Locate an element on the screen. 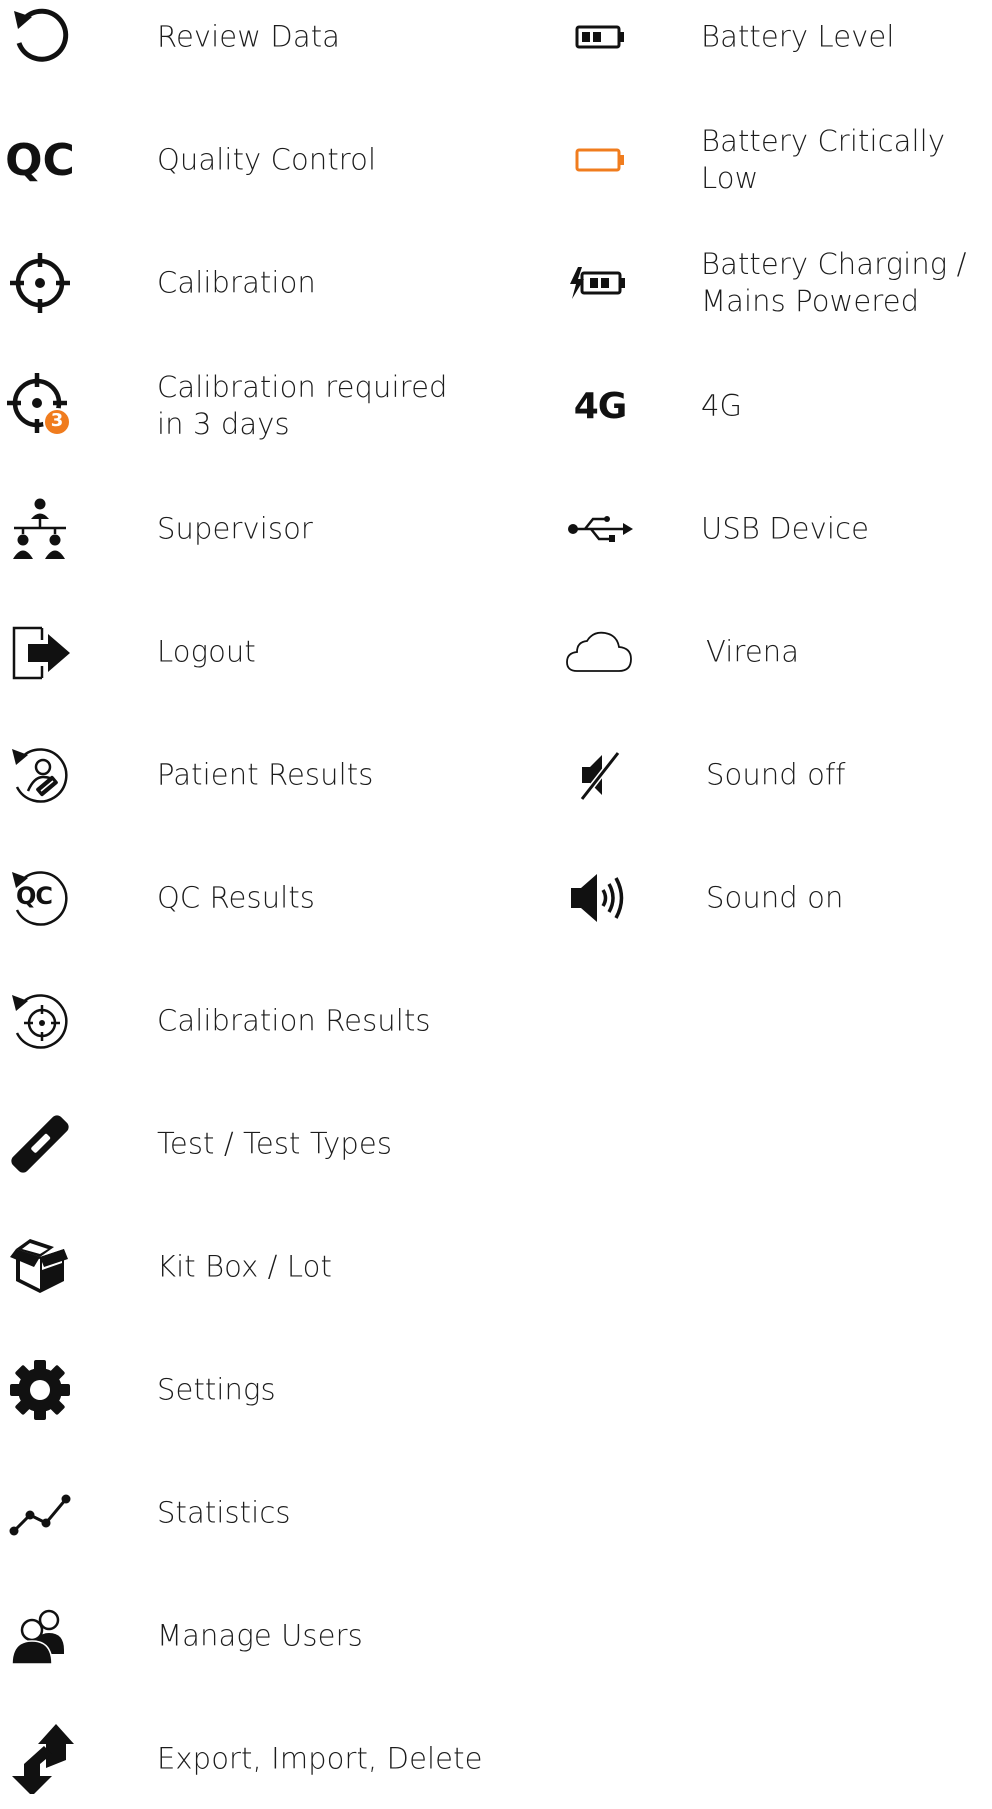 Image resolution: width=992 pixels, height=1809 pixels. legend-item-kit-box: Kit Box / Lot is located at coordinates (250, 1267).